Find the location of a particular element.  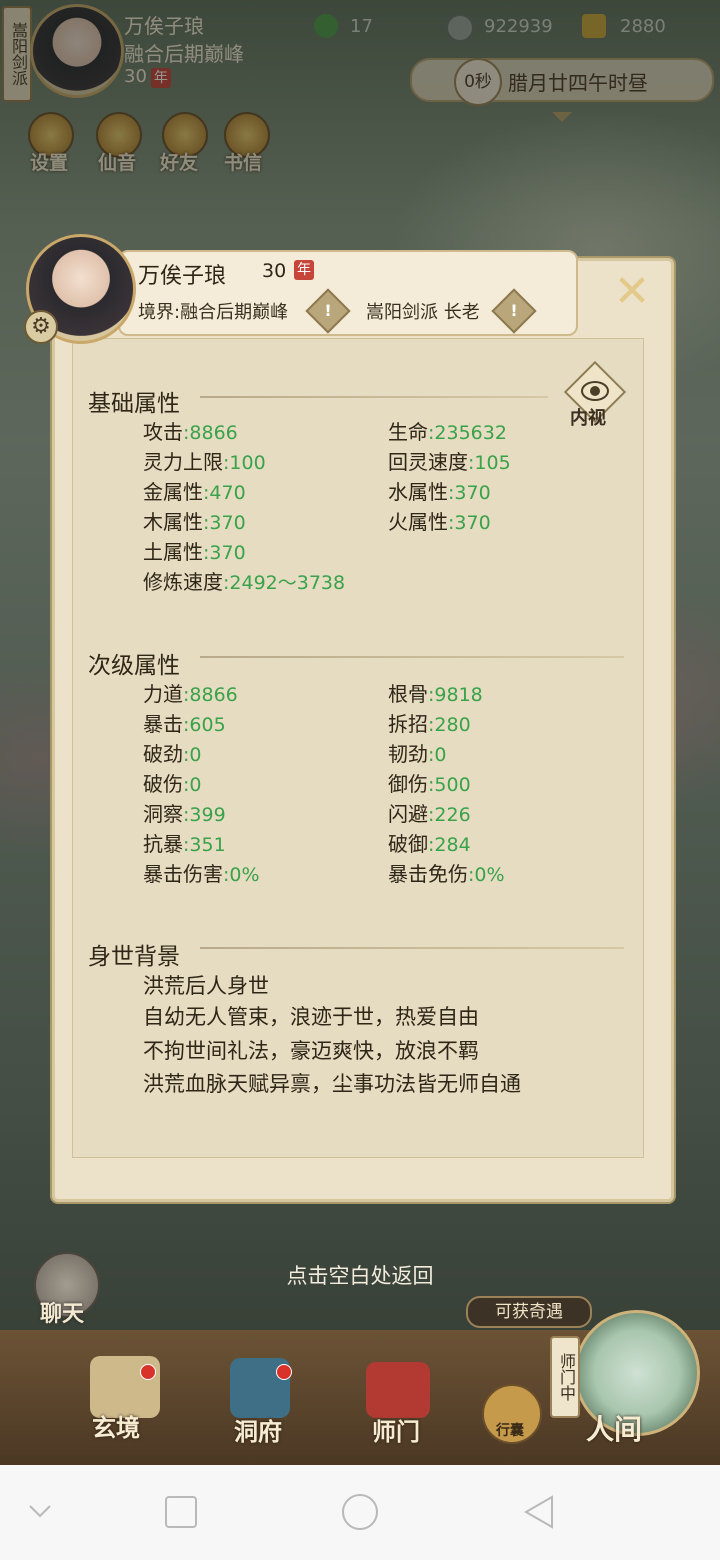

stat-damage-reduction: 御伤:500 is located at coordinates (429, 784).